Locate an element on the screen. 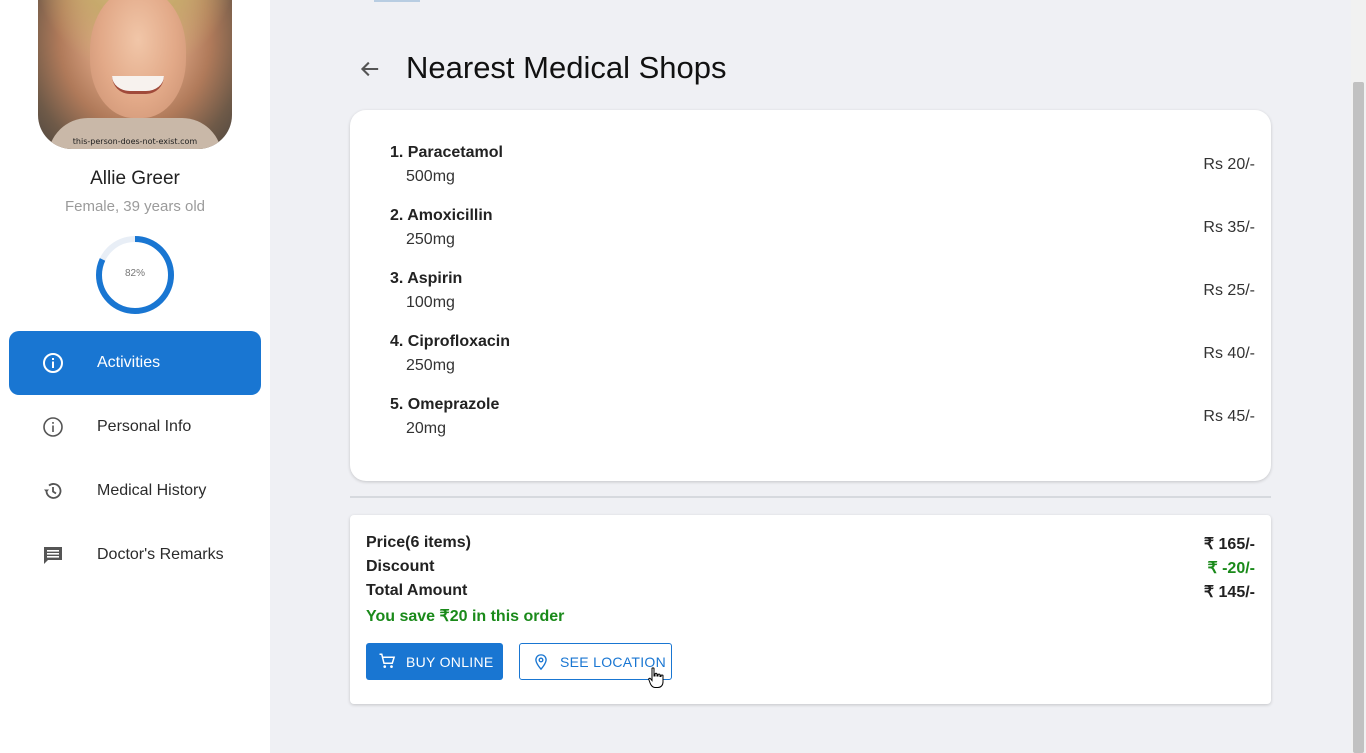  list-item: 4. Ciprofloxacin 250mg Rs 40/- is located at coordinates (822, 358).